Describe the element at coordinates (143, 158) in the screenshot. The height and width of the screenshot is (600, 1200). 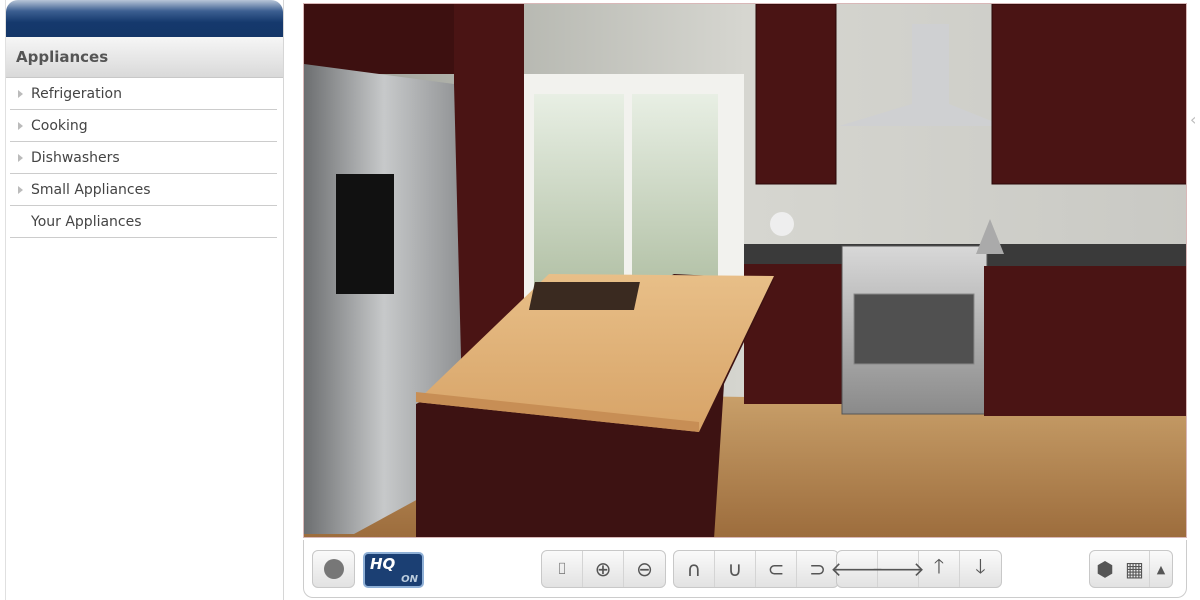
I see `sidebar-item-dishwashers: Dishwashers` at that location.